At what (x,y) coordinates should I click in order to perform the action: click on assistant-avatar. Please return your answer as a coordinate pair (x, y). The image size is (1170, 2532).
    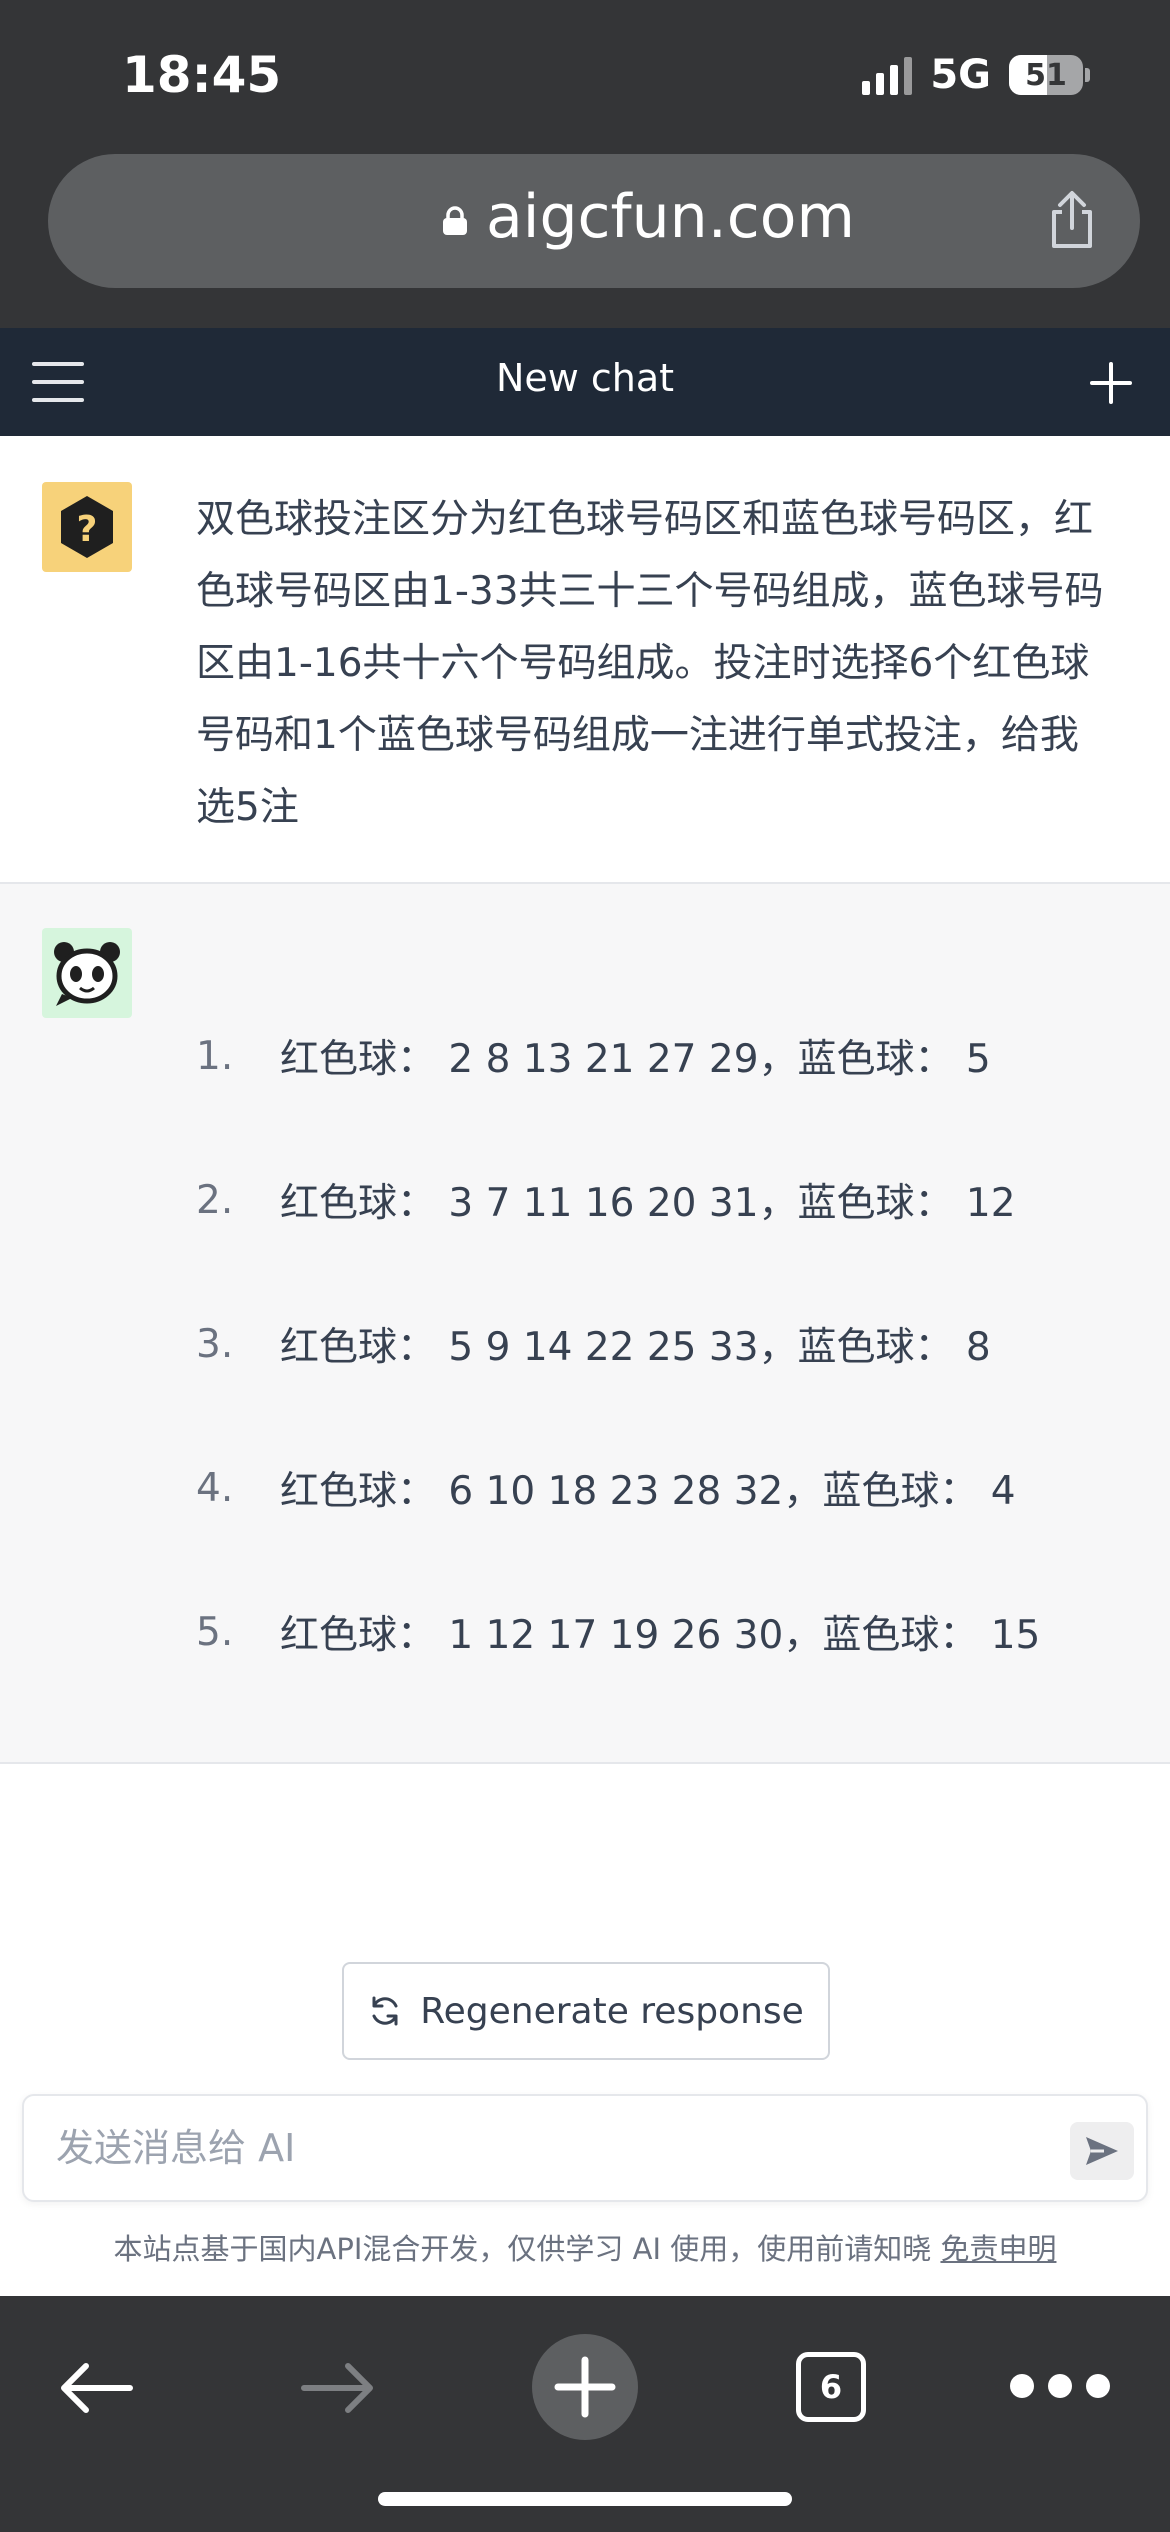
    Looking at the image, I should click on (87, 973).